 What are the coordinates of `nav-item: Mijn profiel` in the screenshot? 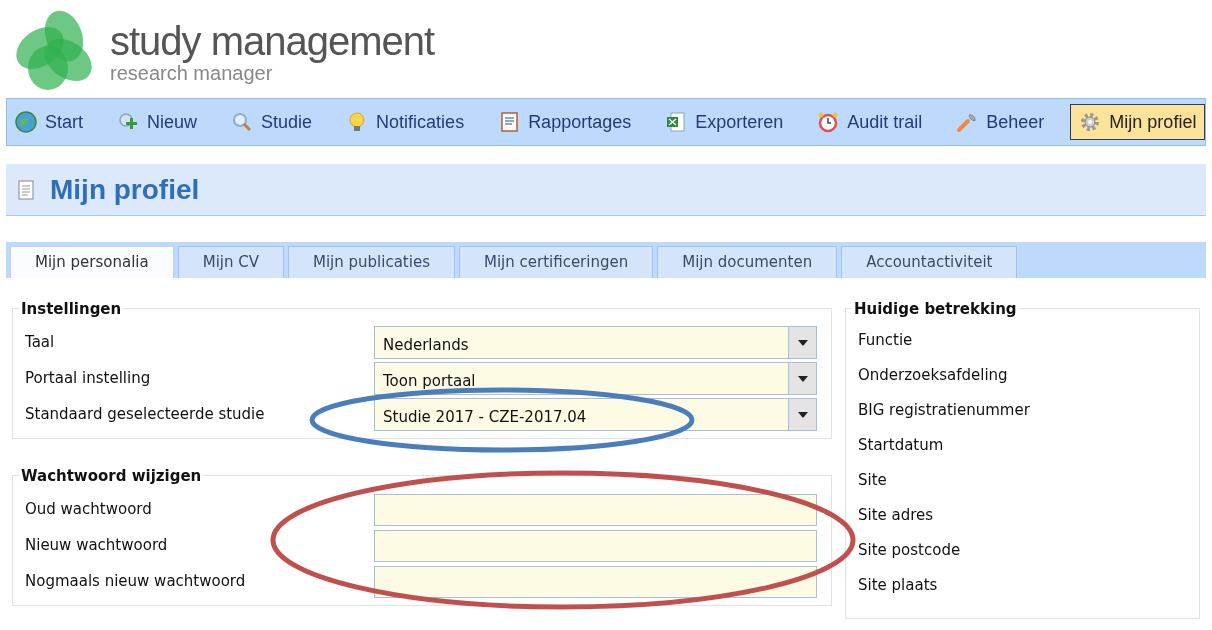 It's located at (1138, 122).